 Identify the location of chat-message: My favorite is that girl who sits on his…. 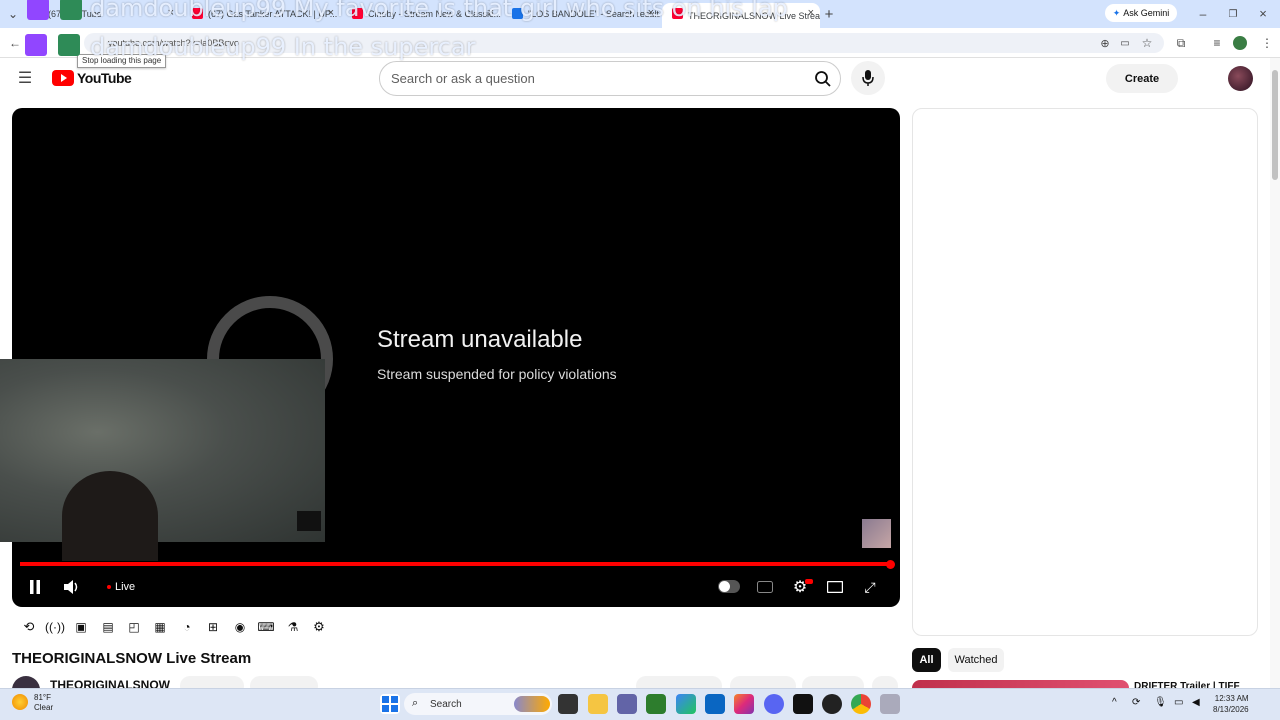
(540, 11).